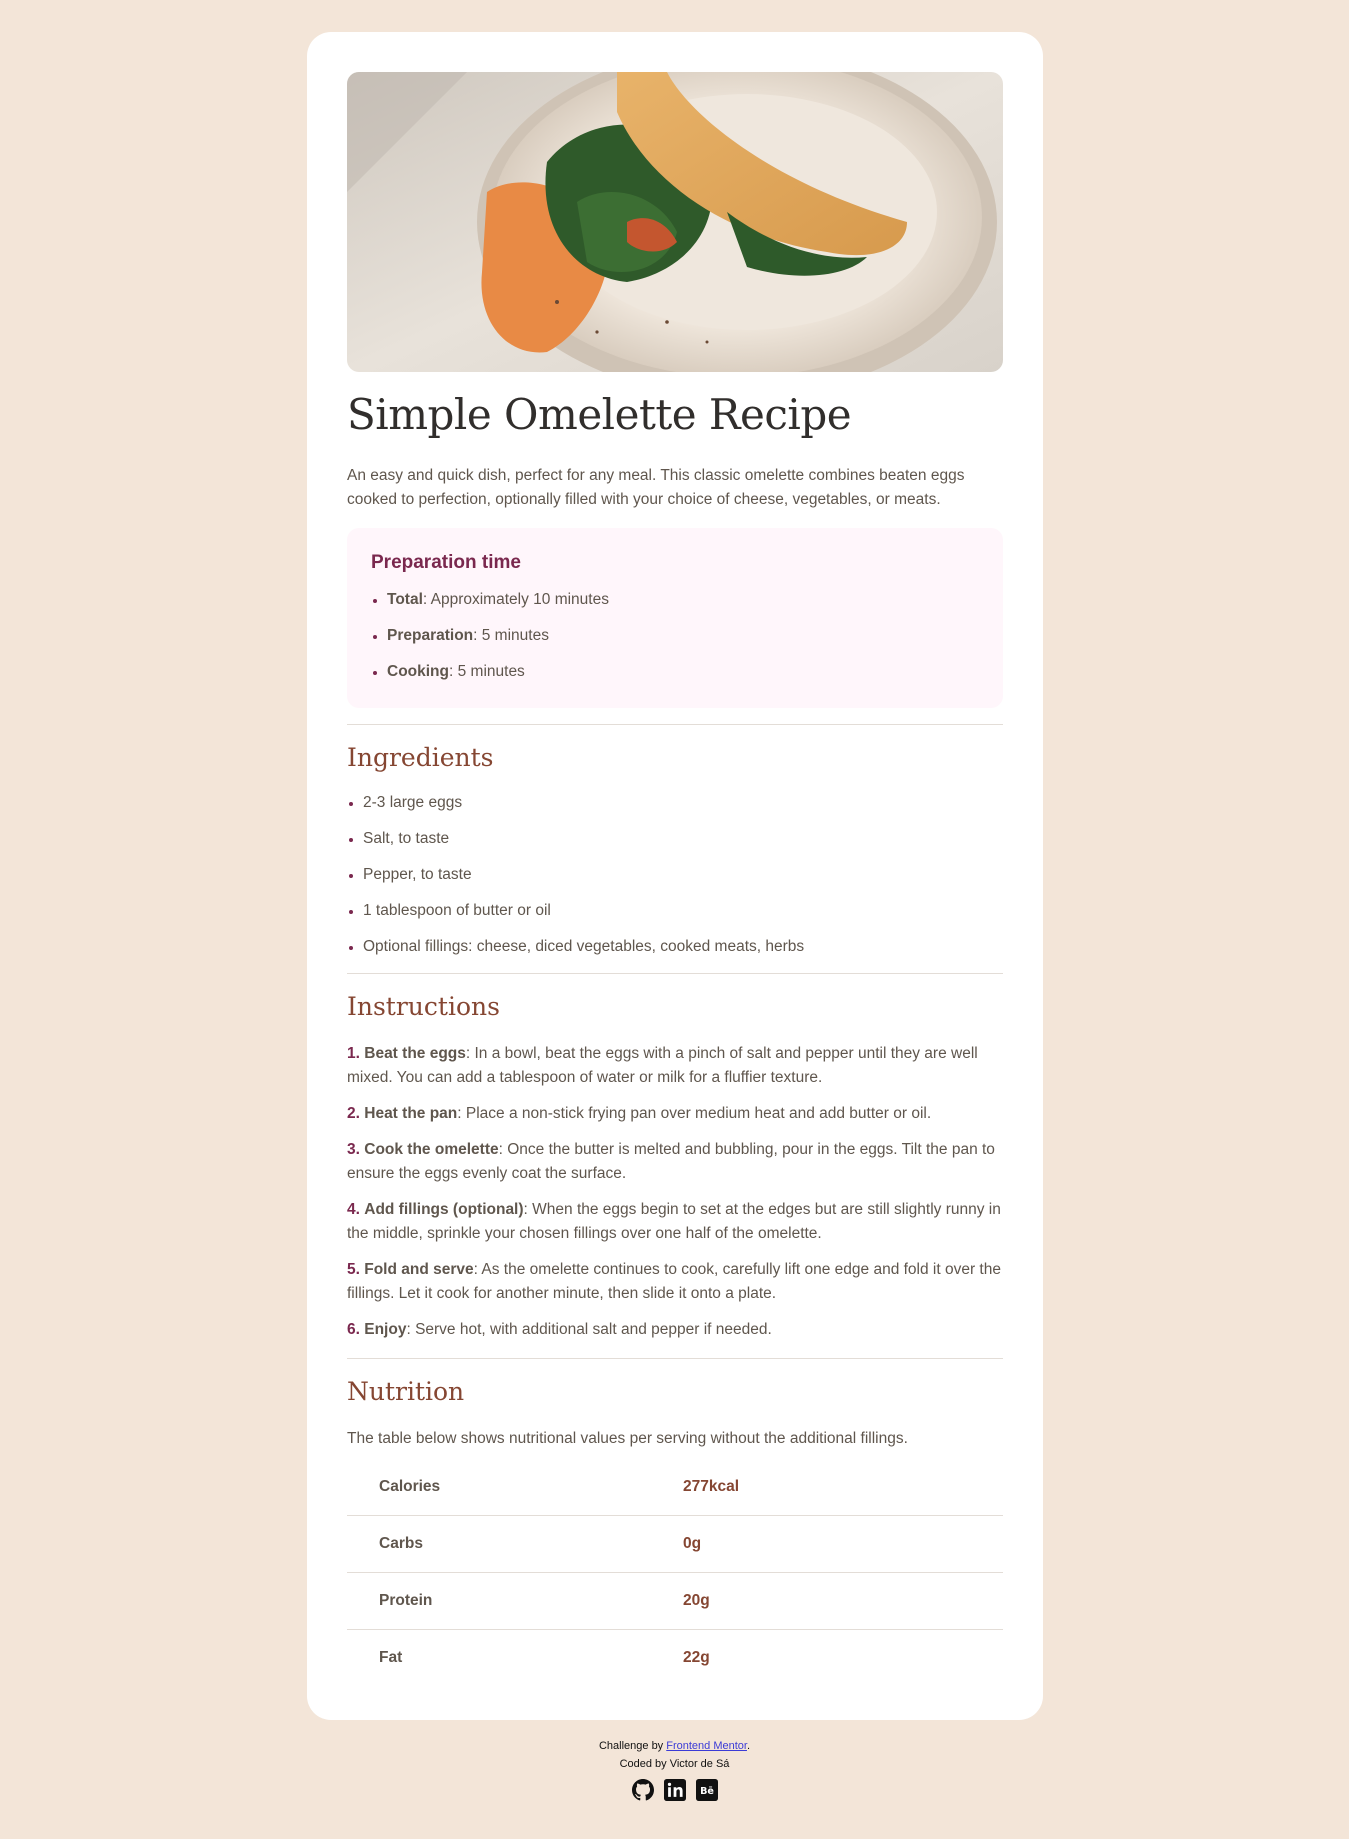 The image size is (1349, 1839). I want to click on list-item: 1 tablespoon of butter or oil, so click(675, 911).